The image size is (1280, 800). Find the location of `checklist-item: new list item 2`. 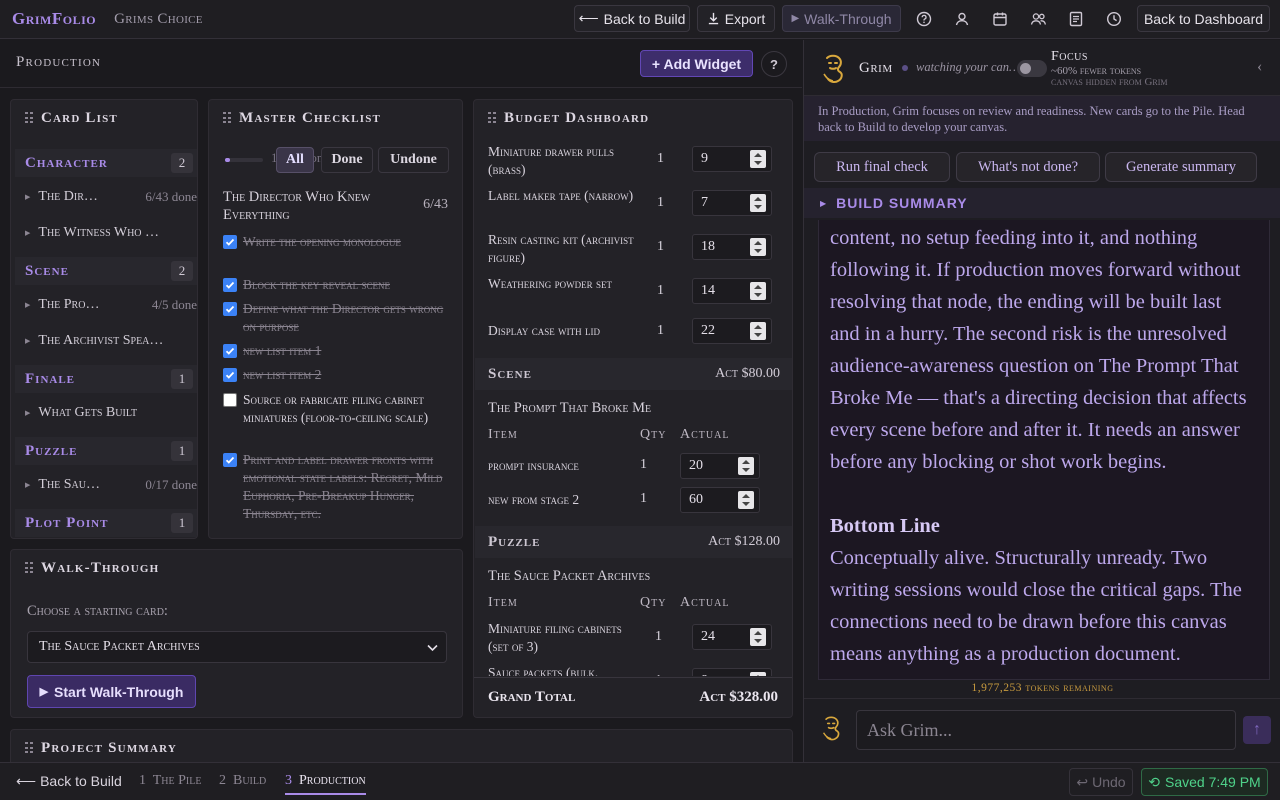

checklist-item: new list item 2 is located at coordinates (336, 375).